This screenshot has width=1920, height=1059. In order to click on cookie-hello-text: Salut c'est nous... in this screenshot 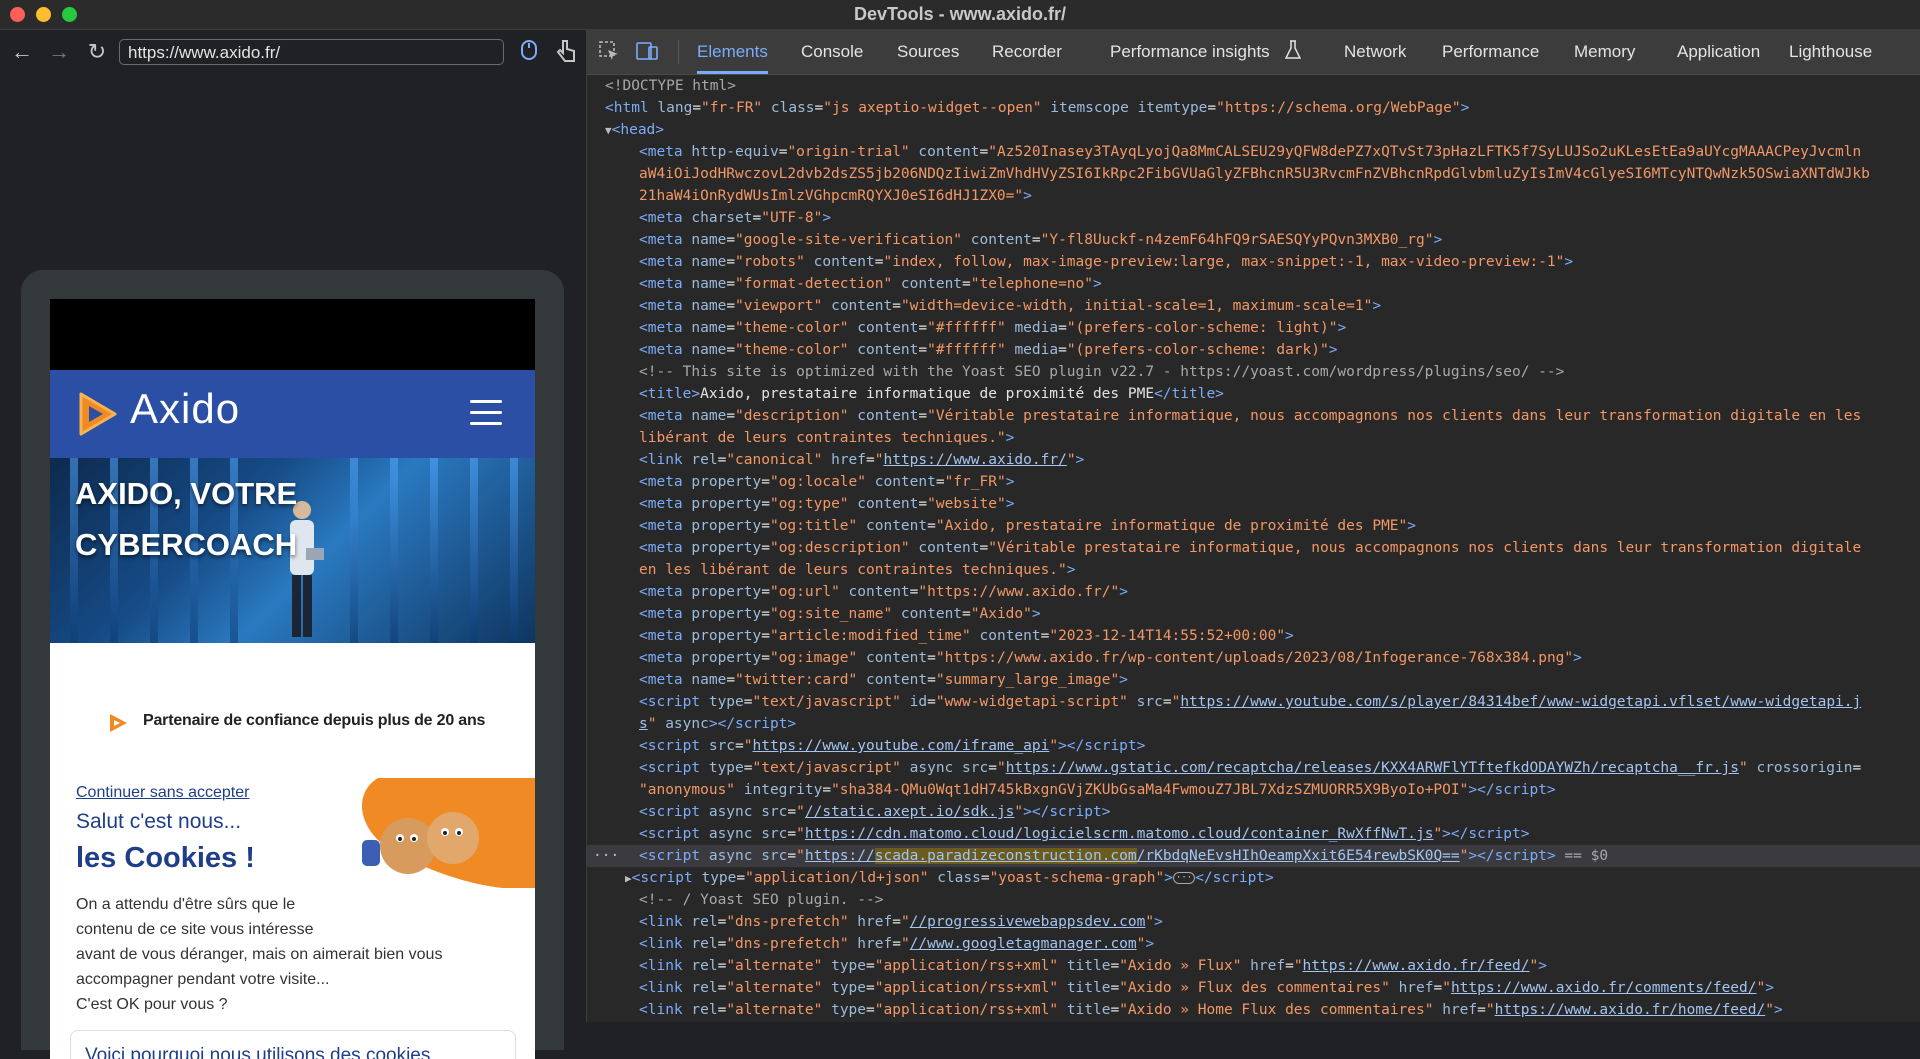, I will do `click(159, 821)`.